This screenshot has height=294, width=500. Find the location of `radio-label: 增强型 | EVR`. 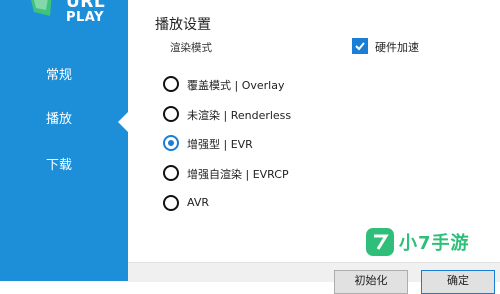

radio-label: 增强型 | EVR is located at coordinates (220, 144).